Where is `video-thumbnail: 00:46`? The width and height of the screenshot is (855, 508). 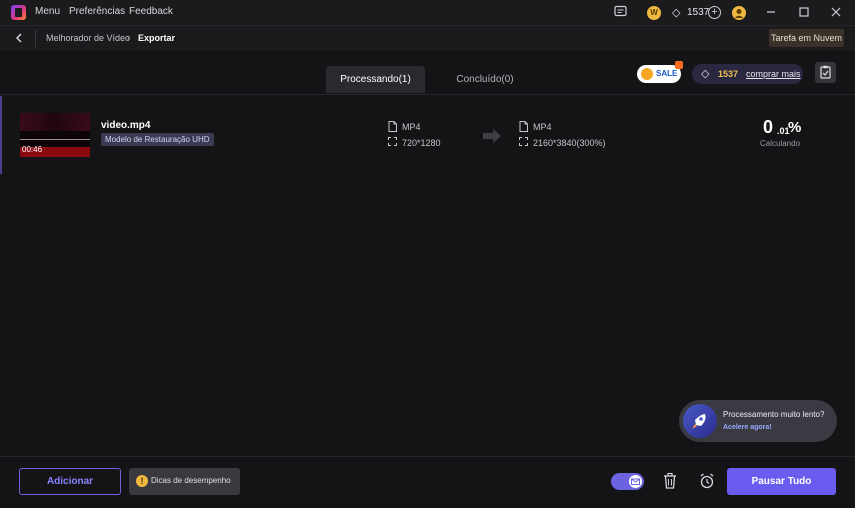 video-thumbnail: 00:46 is located at coordinates (55, 135).